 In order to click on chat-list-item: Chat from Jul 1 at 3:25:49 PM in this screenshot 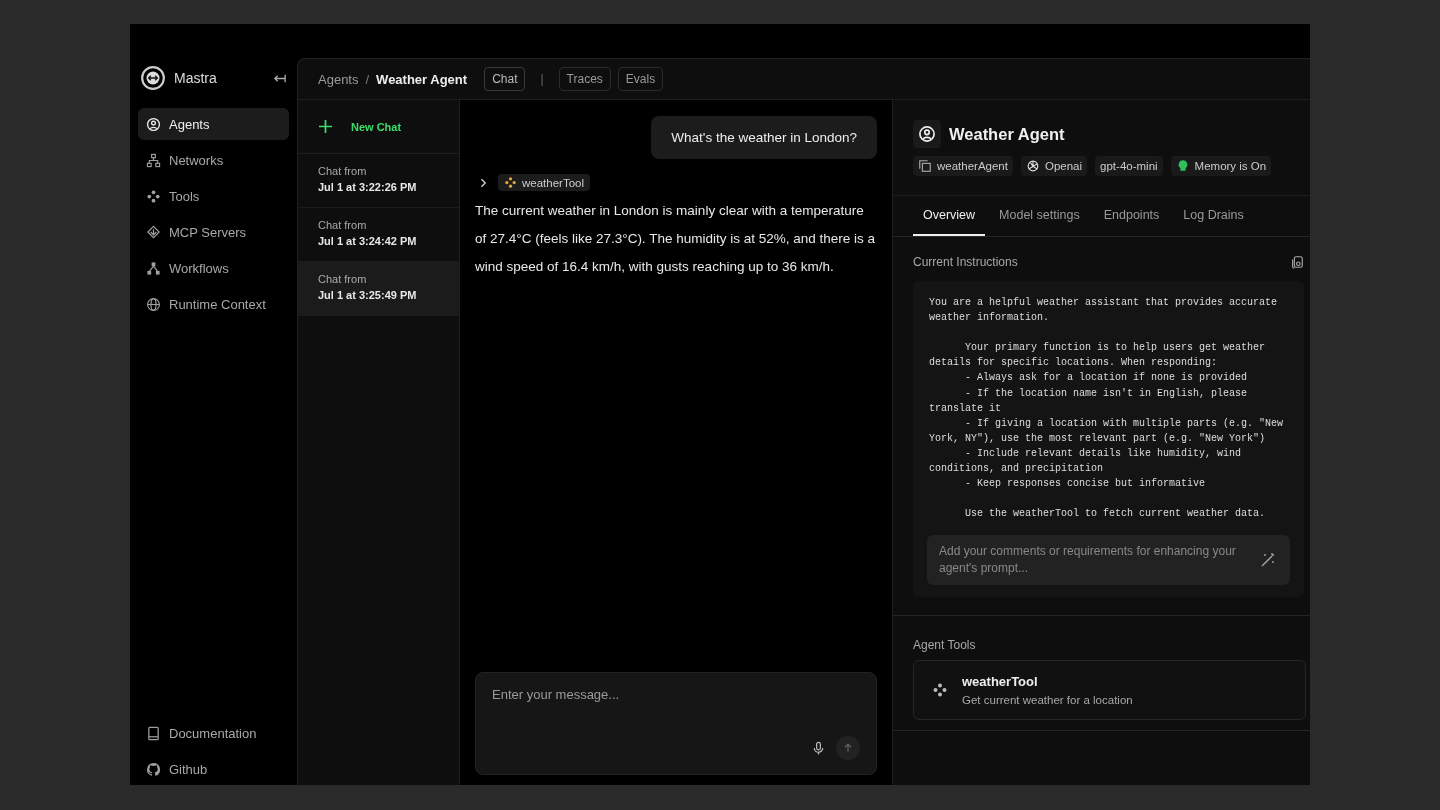, I will do `click(378, 289)`.